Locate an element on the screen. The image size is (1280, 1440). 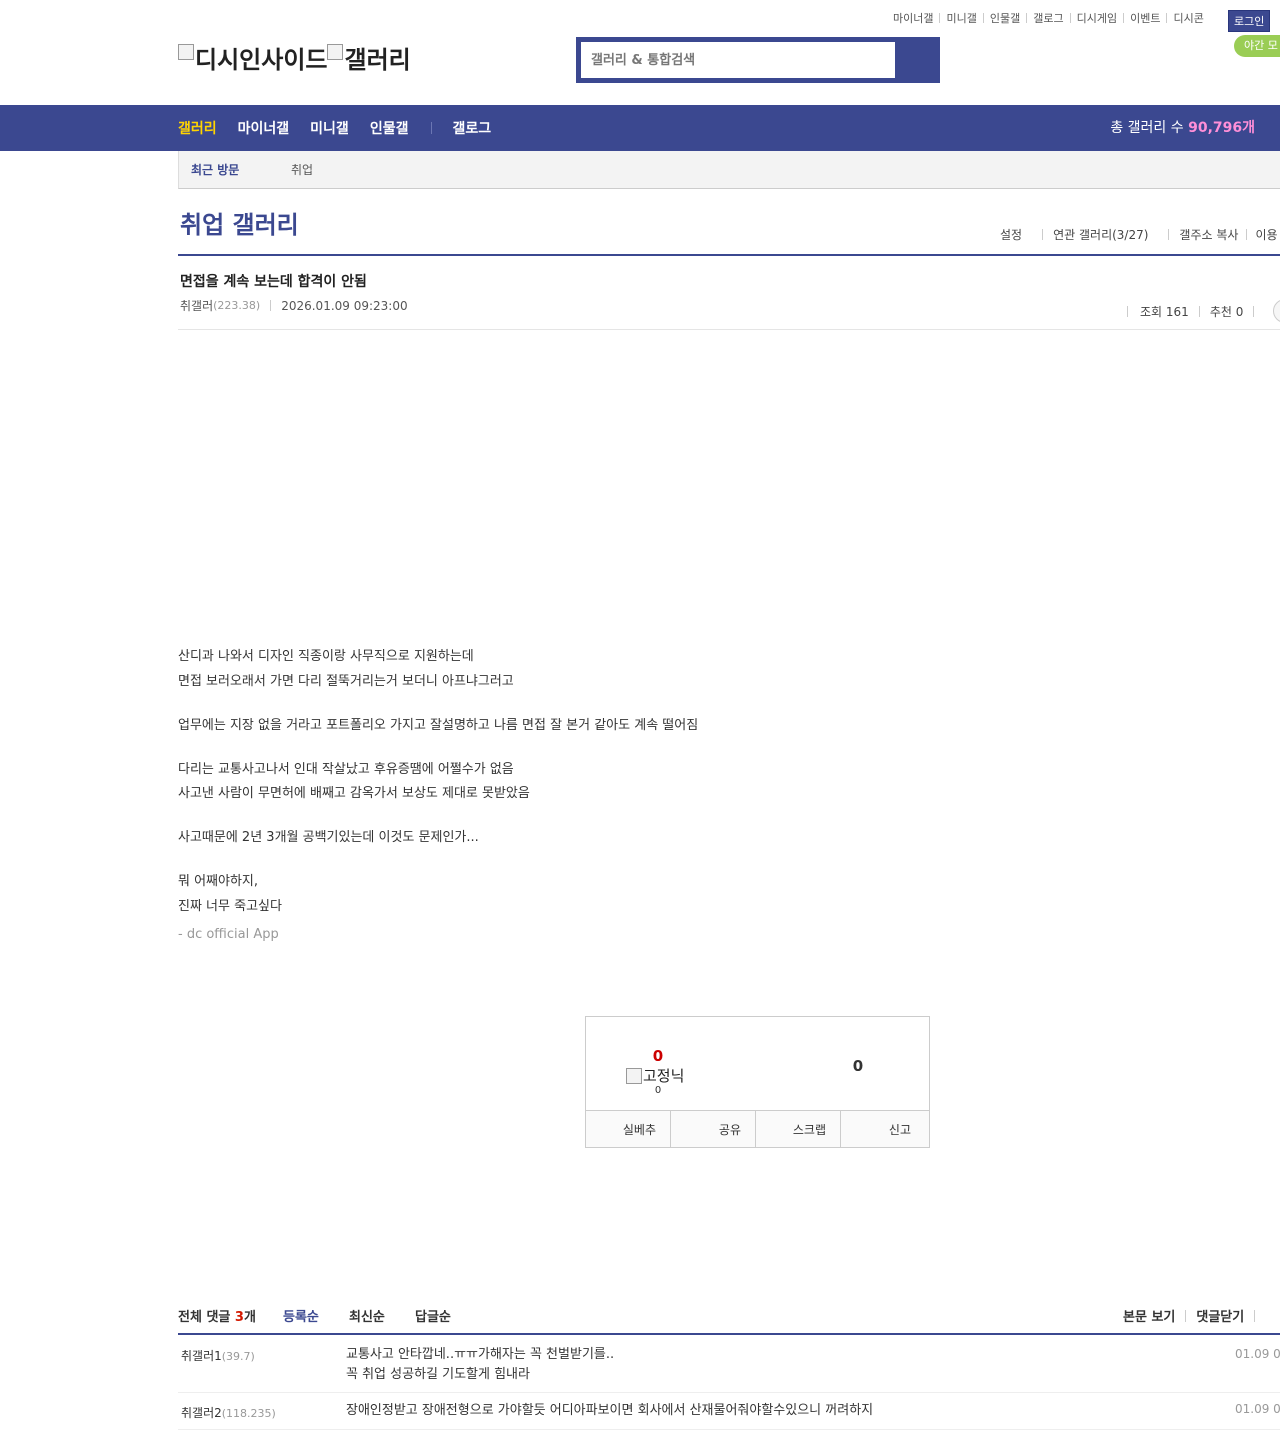
post-body-line: 산디과 나와서 디자인 직종이랑 사무직으로 지원하는데 is located at coordinates (326, 656).